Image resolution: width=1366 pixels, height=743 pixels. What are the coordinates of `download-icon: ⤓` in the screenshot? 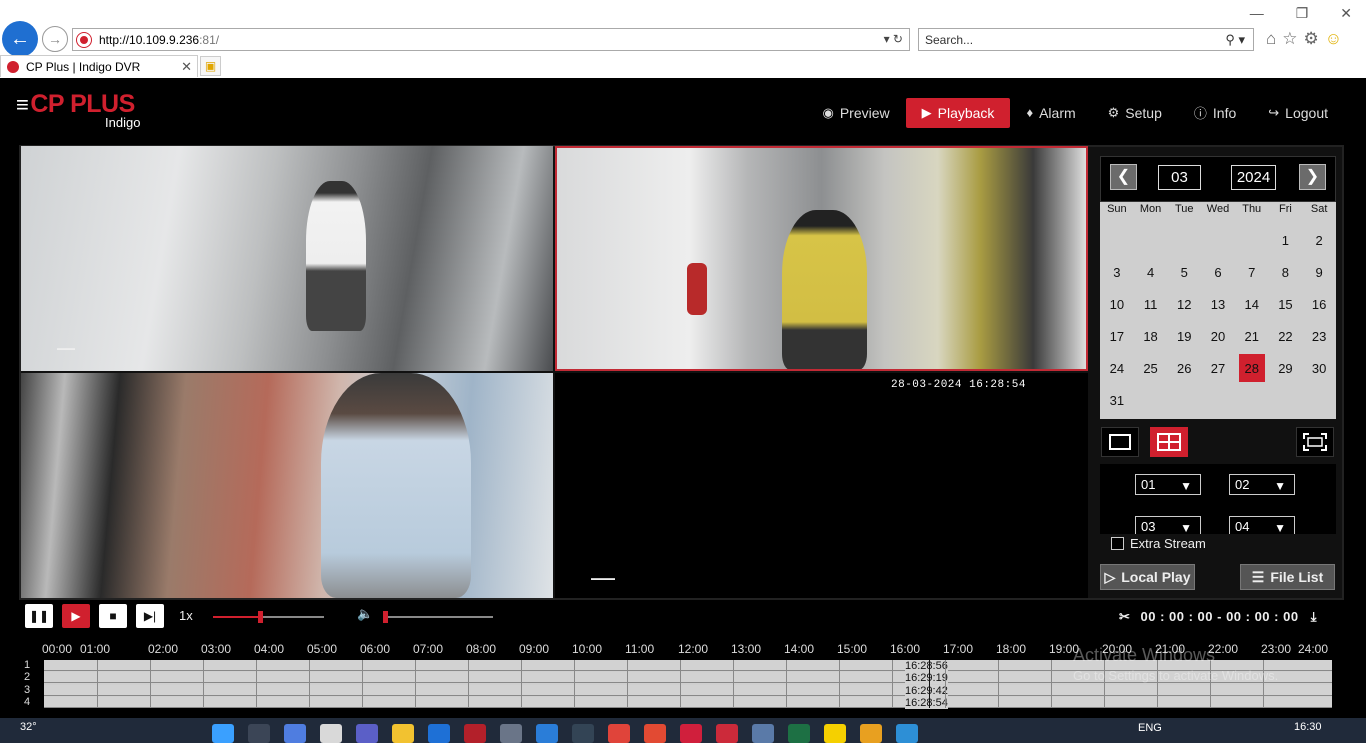 It's located at (1314, 616).